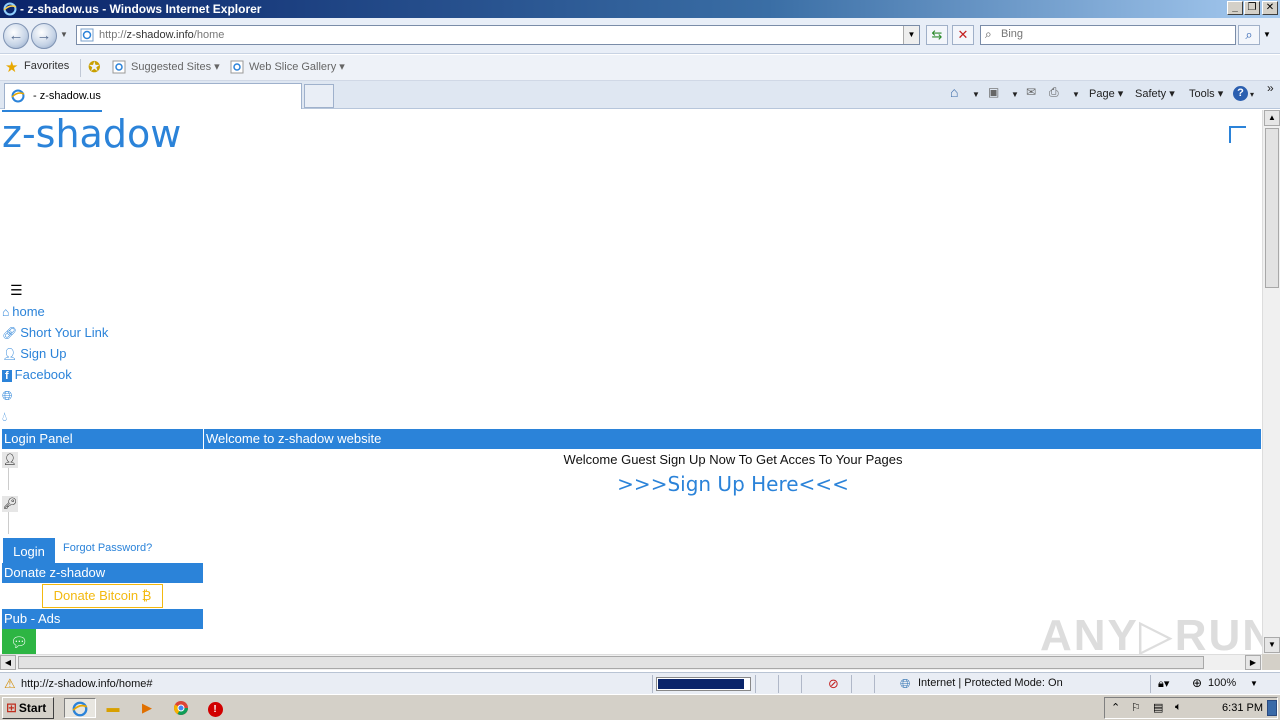 This screenshot has width=1280, height=723. What do you see at coordinates (23, 311) in the screenshot?
I see `menu-item-home: ⌂ home` at bounding box center [23, 311].